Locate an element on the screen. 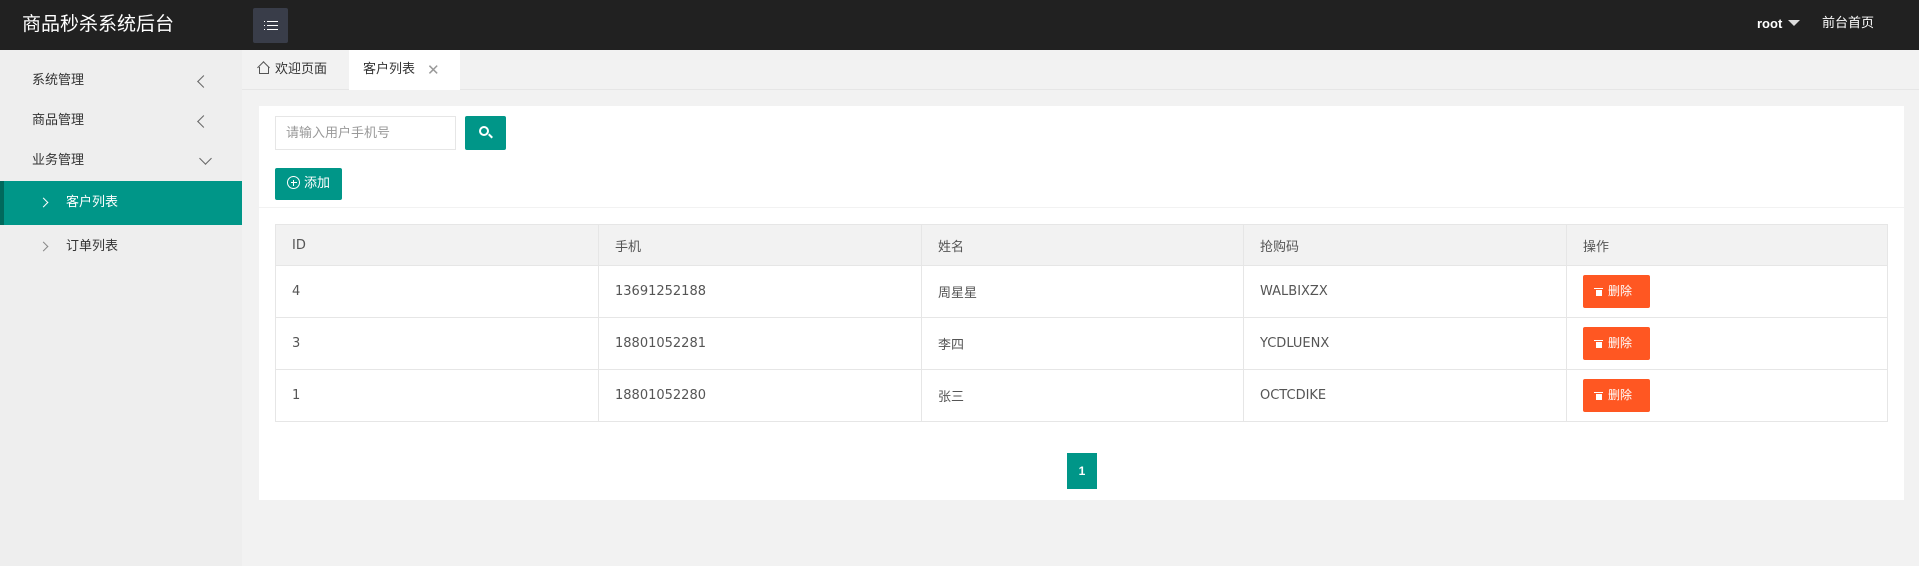 This screenshot has width=1919, height=566. search-button is located at coordinates (485, 133).